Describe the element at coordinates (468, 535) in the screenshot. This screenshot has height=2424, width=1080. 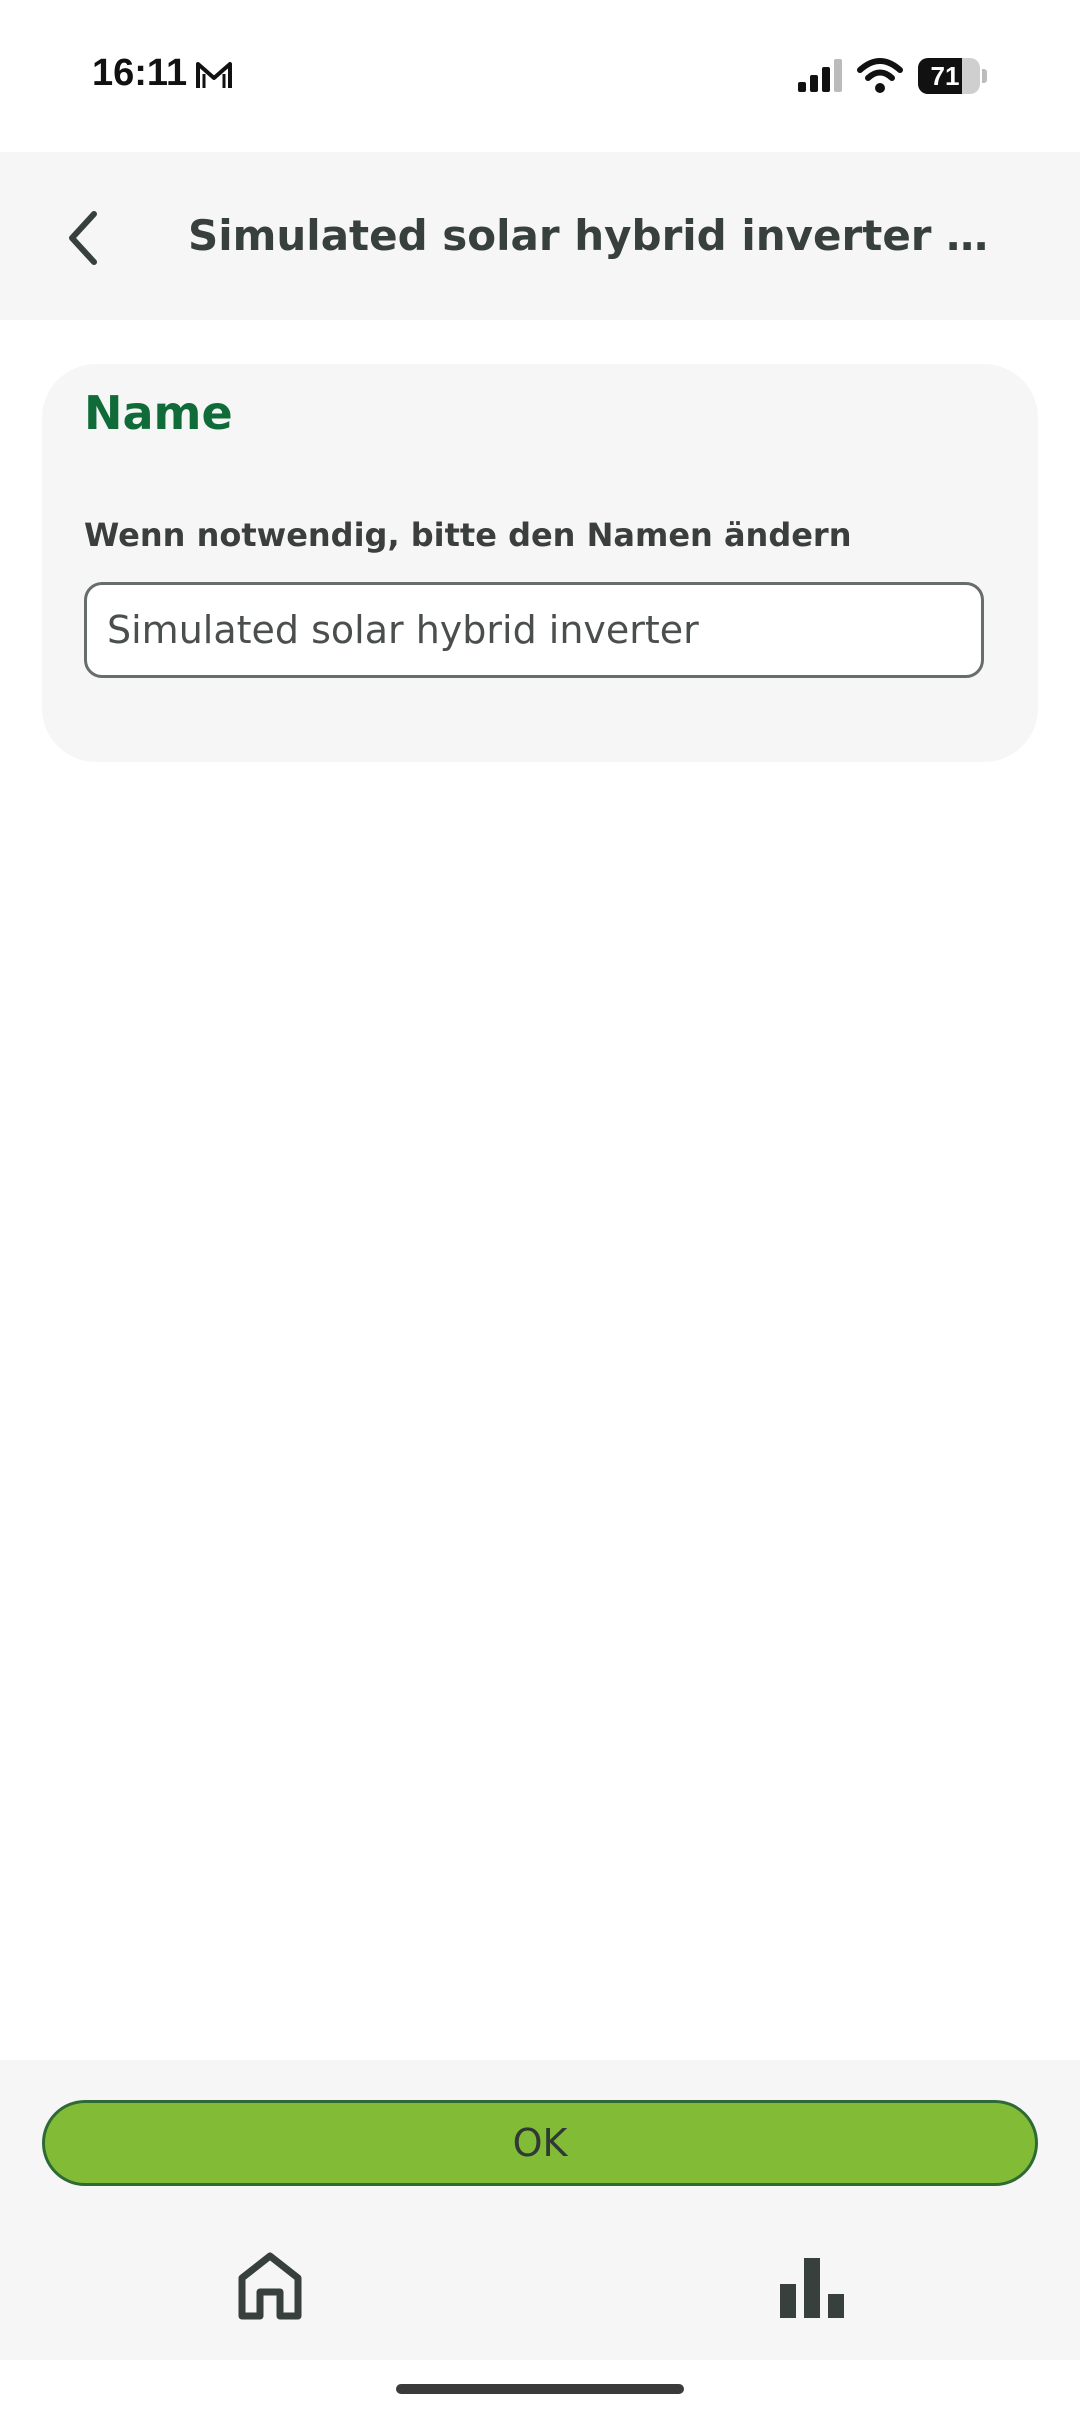
I see `name-field-label: Wenn notwendig, bitte den Namen ändern` at that location.